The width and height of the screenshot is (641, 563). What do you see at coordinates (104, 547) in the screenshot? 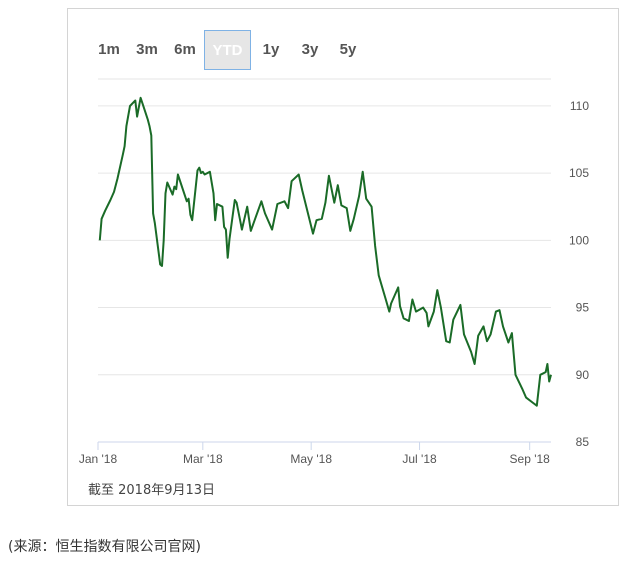
I see `source-note: (来源：恒生指数有限公司官网)` at bounding box center [104, 547].